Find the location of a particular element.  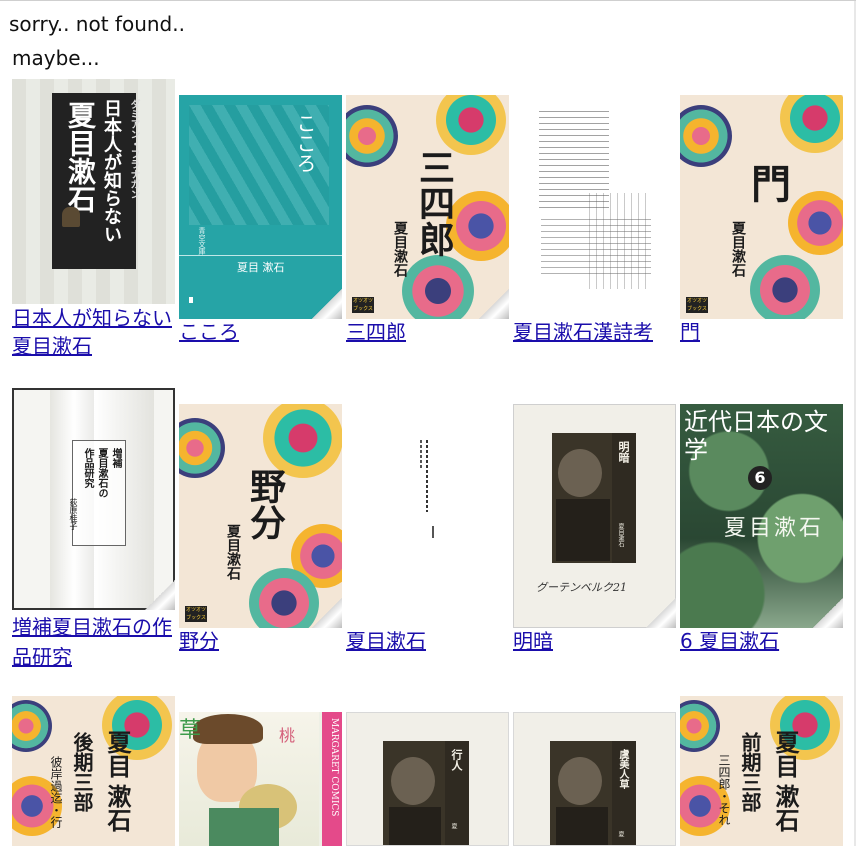

book-card: 三四郎 夏目漱石 オツオツ ブックス 三四郎 is located at coordinates (427, 211).